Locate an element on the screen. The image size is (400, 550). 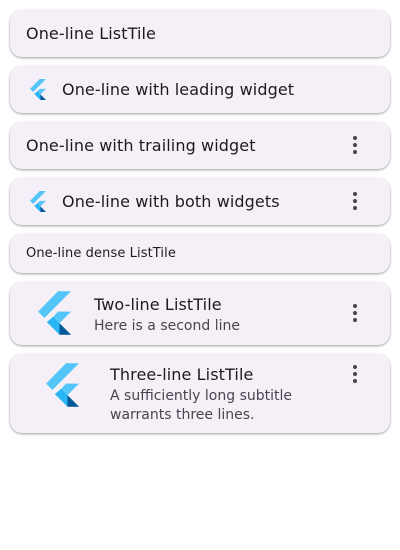
list-tile-dense: One-line dense ListTile is located at coordinates (200, 253).